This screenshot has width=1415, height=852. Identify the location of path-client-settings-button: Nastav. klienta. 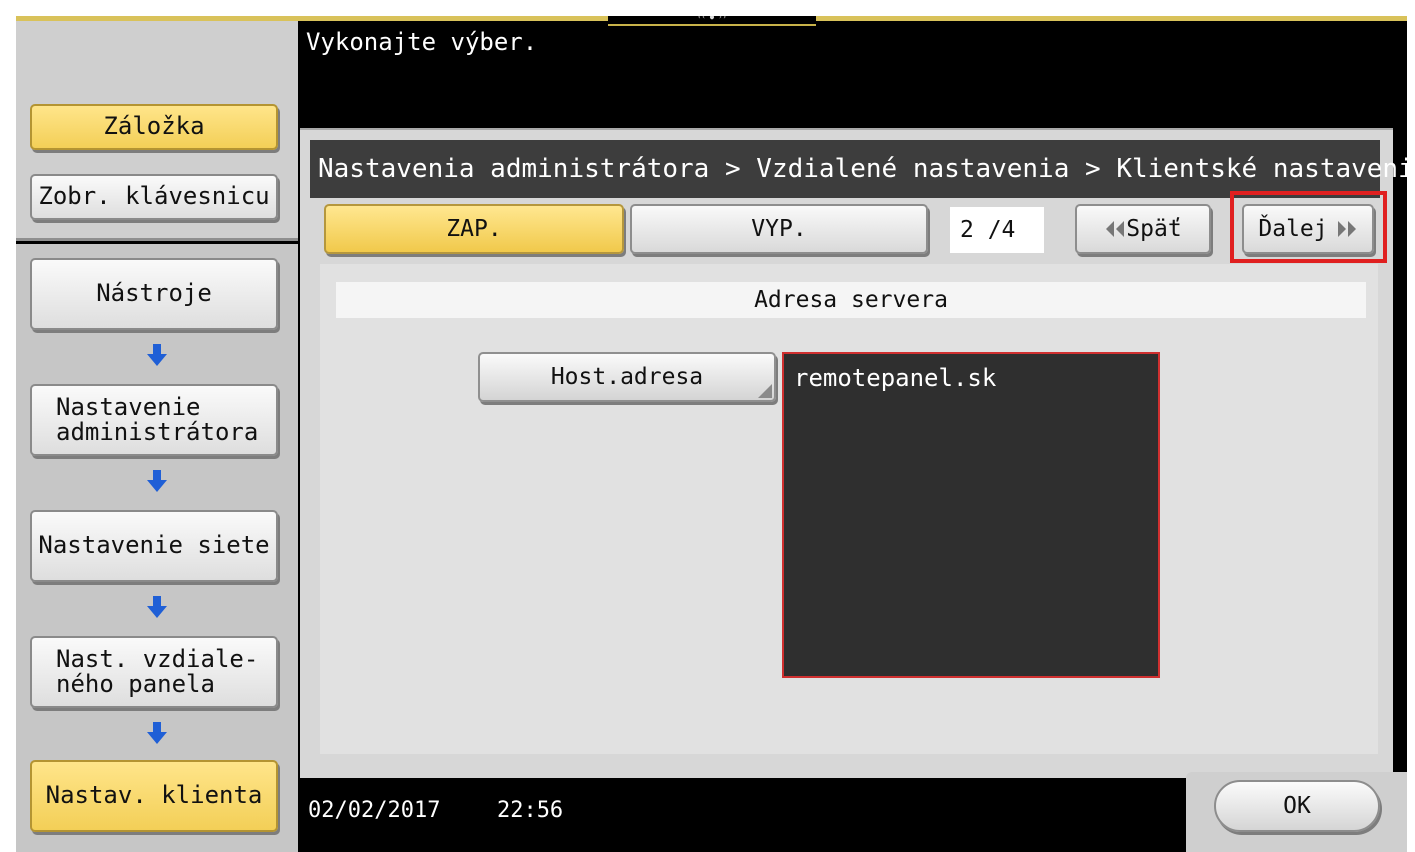
(154, 796).